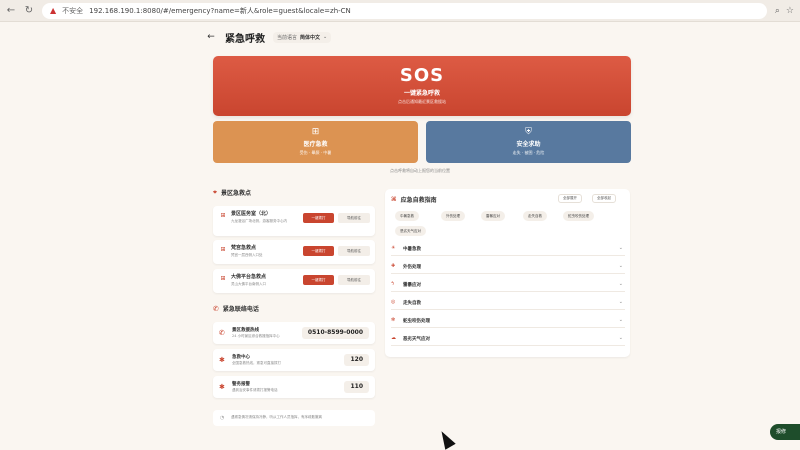 Image resolution: width=800 pixels, height=450 pixels. What do you see at coordinates (393, 266) in the screenshot?
I see `bandage-icon: ✚` at bounding box center [393, 266].